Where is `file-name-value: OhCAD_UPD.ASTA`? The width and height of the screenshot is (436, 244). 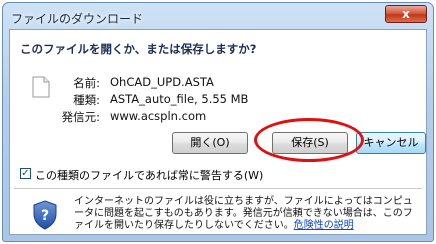 file-name-value: OhCAD_UPD.ASTA is located at coordinates (162, 82).